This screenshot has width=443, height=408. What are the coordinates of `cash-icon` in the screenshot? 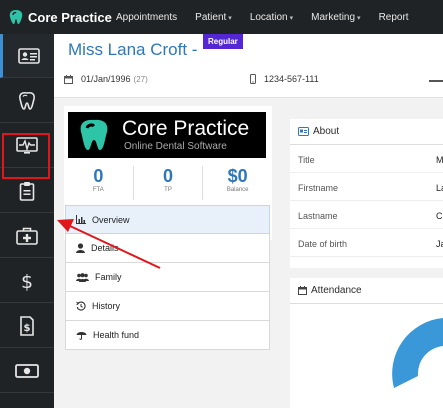 It's located at (27, 370).